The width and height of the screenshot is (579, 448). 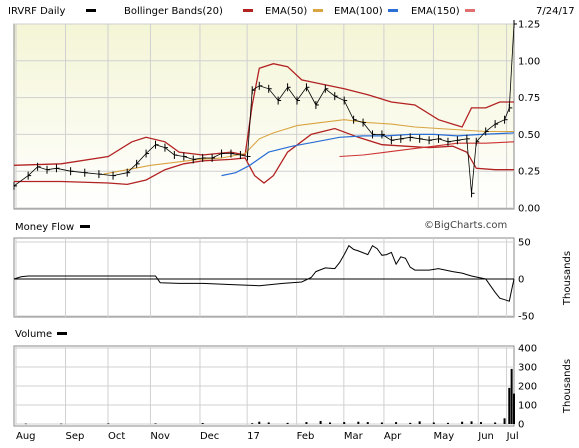 What do you see at coordinates (524, 243) in the screenshot?
I see `y-tick-label: 50` at bounding box center [524, 243].